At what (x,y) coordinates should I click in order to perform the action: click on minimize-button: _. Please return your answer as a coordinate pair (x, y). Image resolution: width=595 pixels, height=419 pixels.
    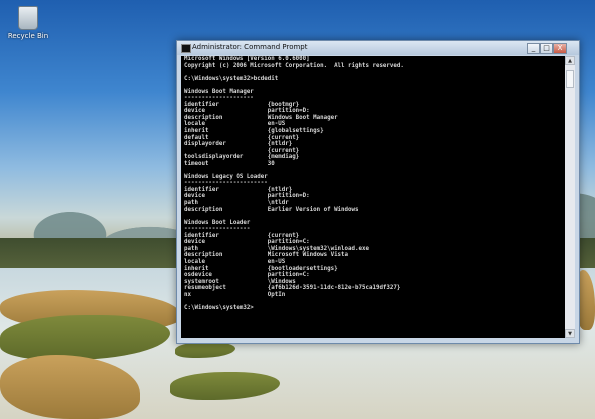
    Looking at the image, I should click on (533, 48).